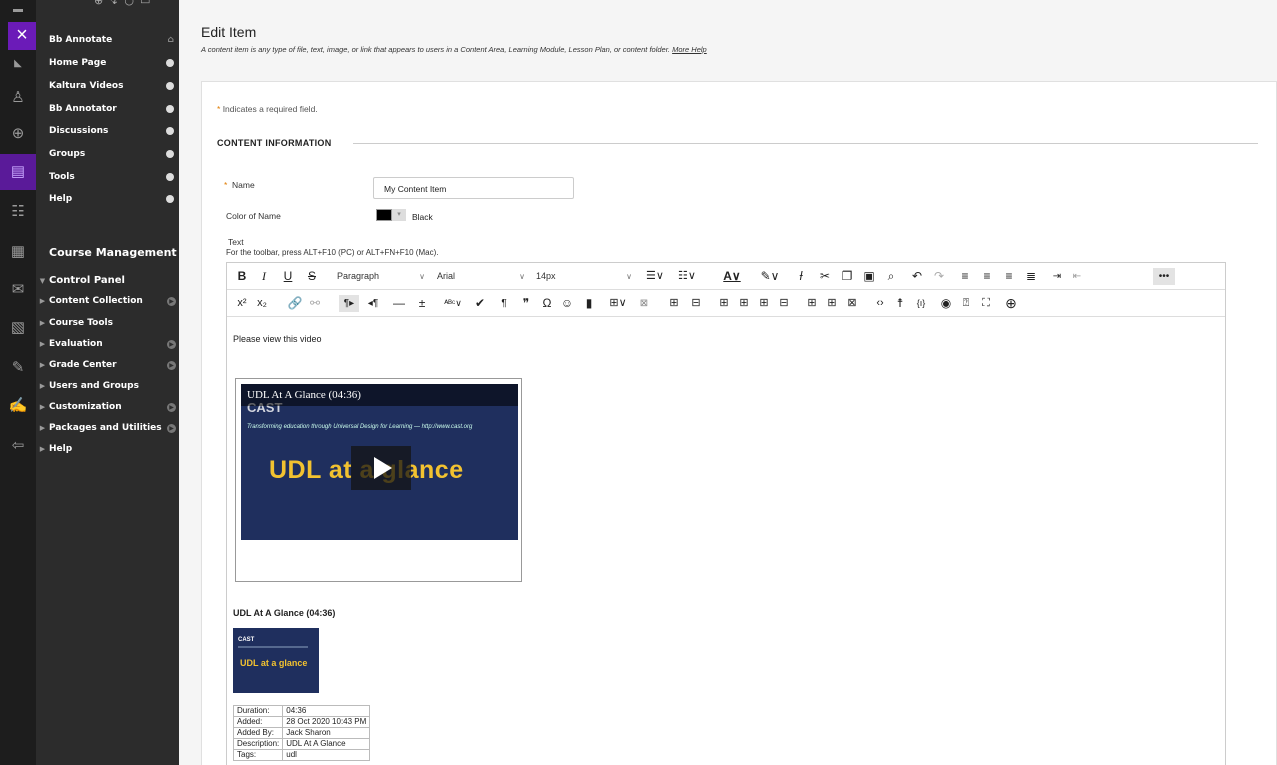 This screenshot has width=1277, height=765. What do you see at coordinates (618, 303) in the screenshot?
I see `table-icon: ⊞∨` at bounding box center [618, 303].